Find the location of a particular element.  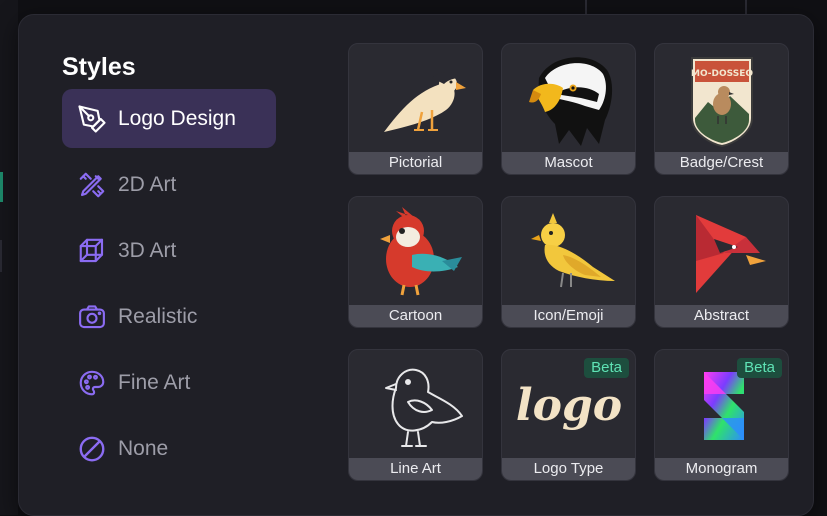

menu-item-label: 2D Art is located at coordinates (147, 184).